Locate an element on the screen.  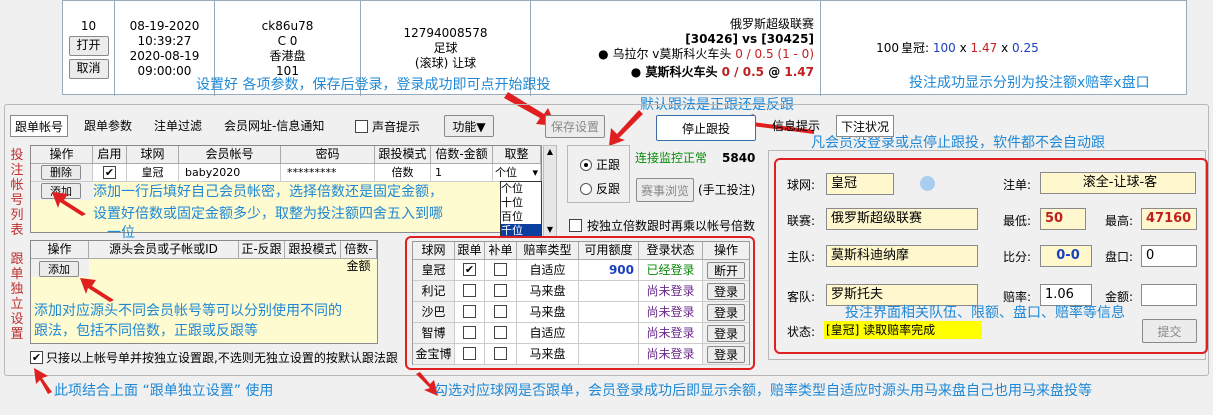
tab-bet-status: 下注状况 is located at coordinates (865, 126).